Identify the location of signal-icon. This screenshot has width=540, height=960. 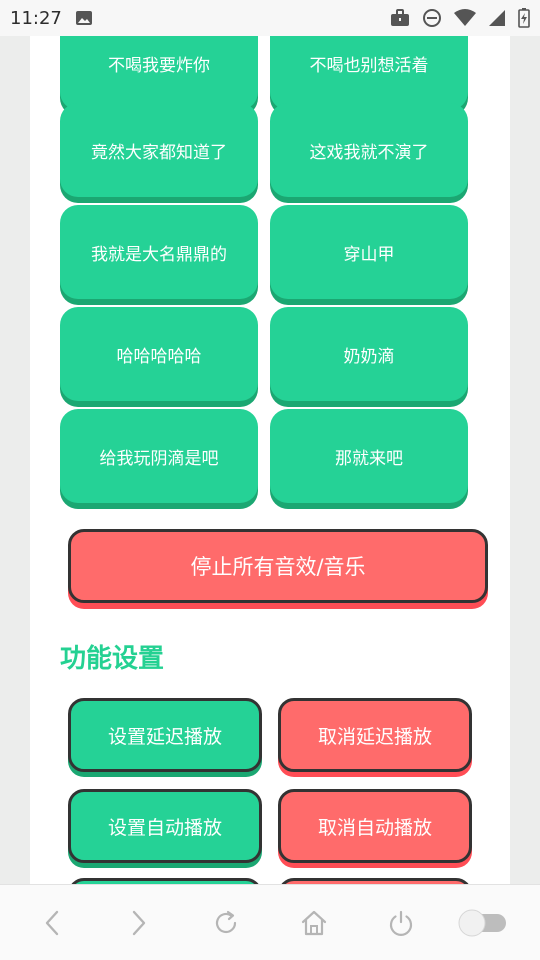
(497, 18).